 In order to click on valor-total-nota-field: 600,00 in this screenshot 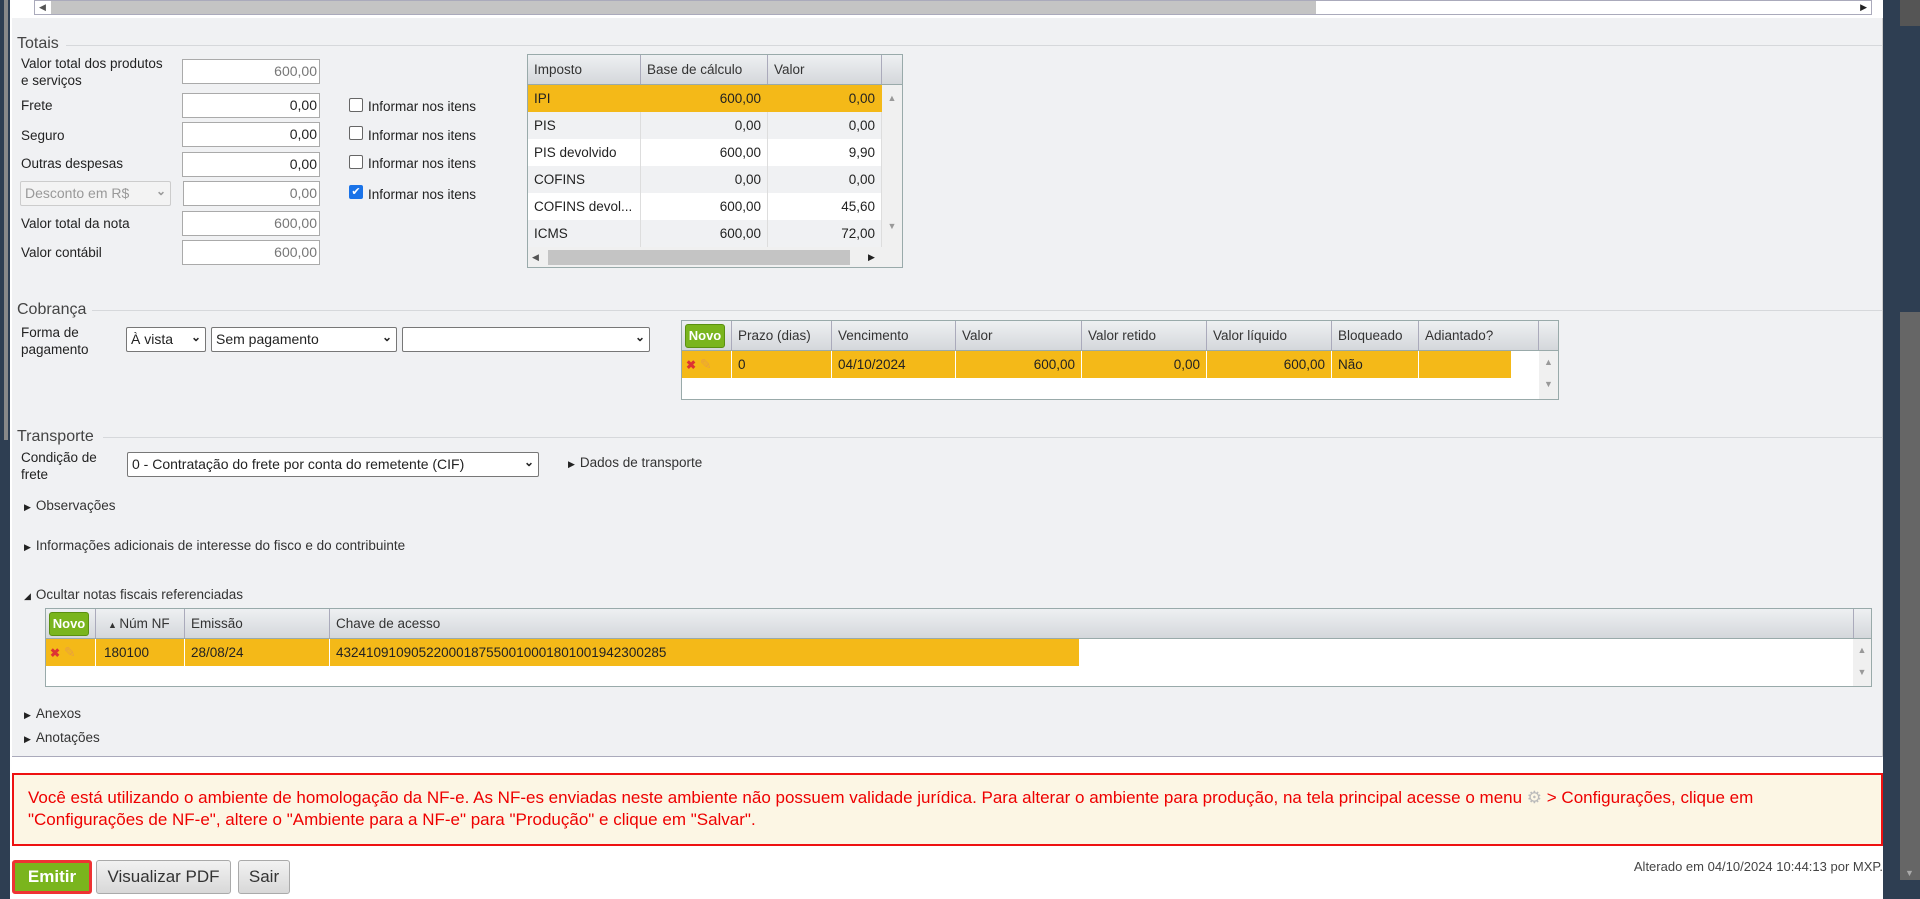, I will do `click(251, 223)`.